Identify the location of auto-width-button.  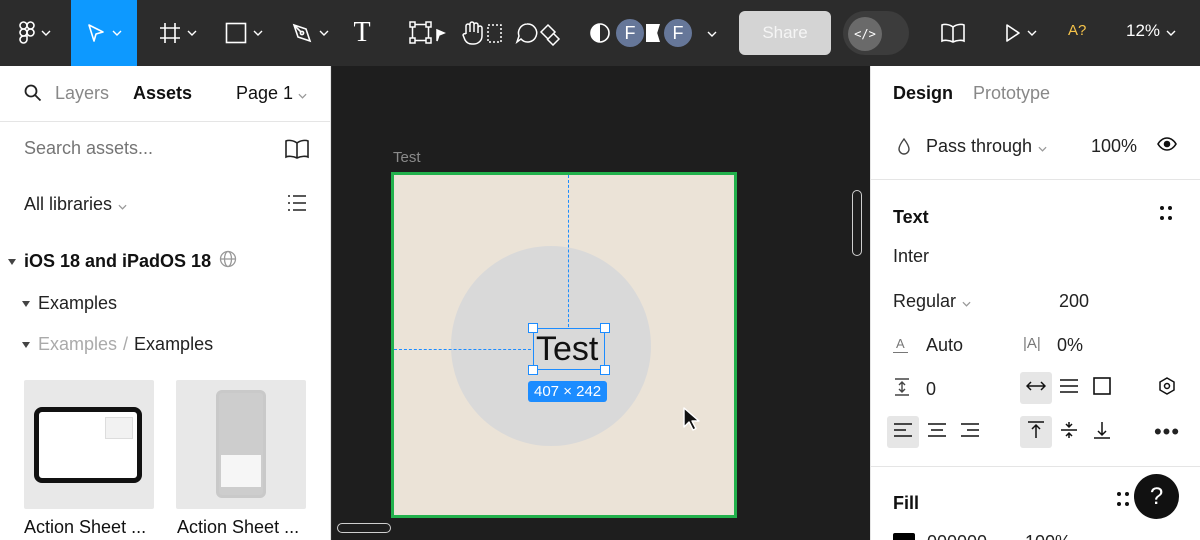
(1036, 388).